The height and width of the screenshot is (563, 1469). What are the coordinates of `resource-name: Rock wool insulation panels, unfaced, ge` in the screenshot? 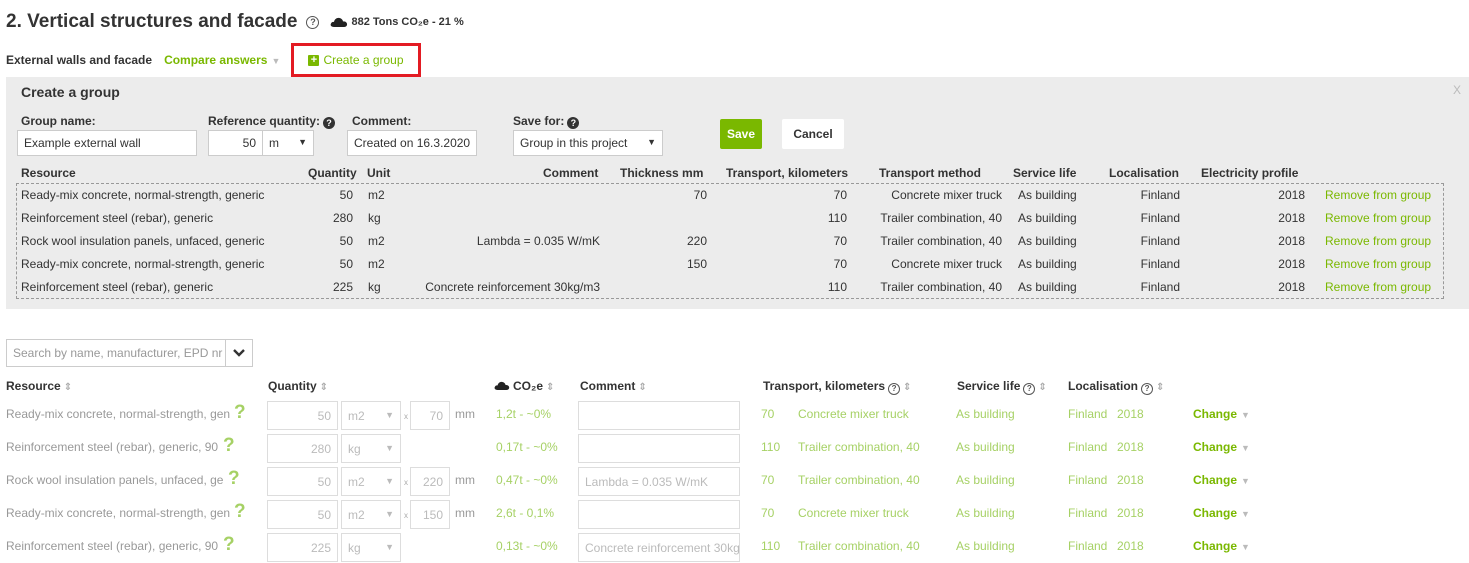 It's located at (114, 480).